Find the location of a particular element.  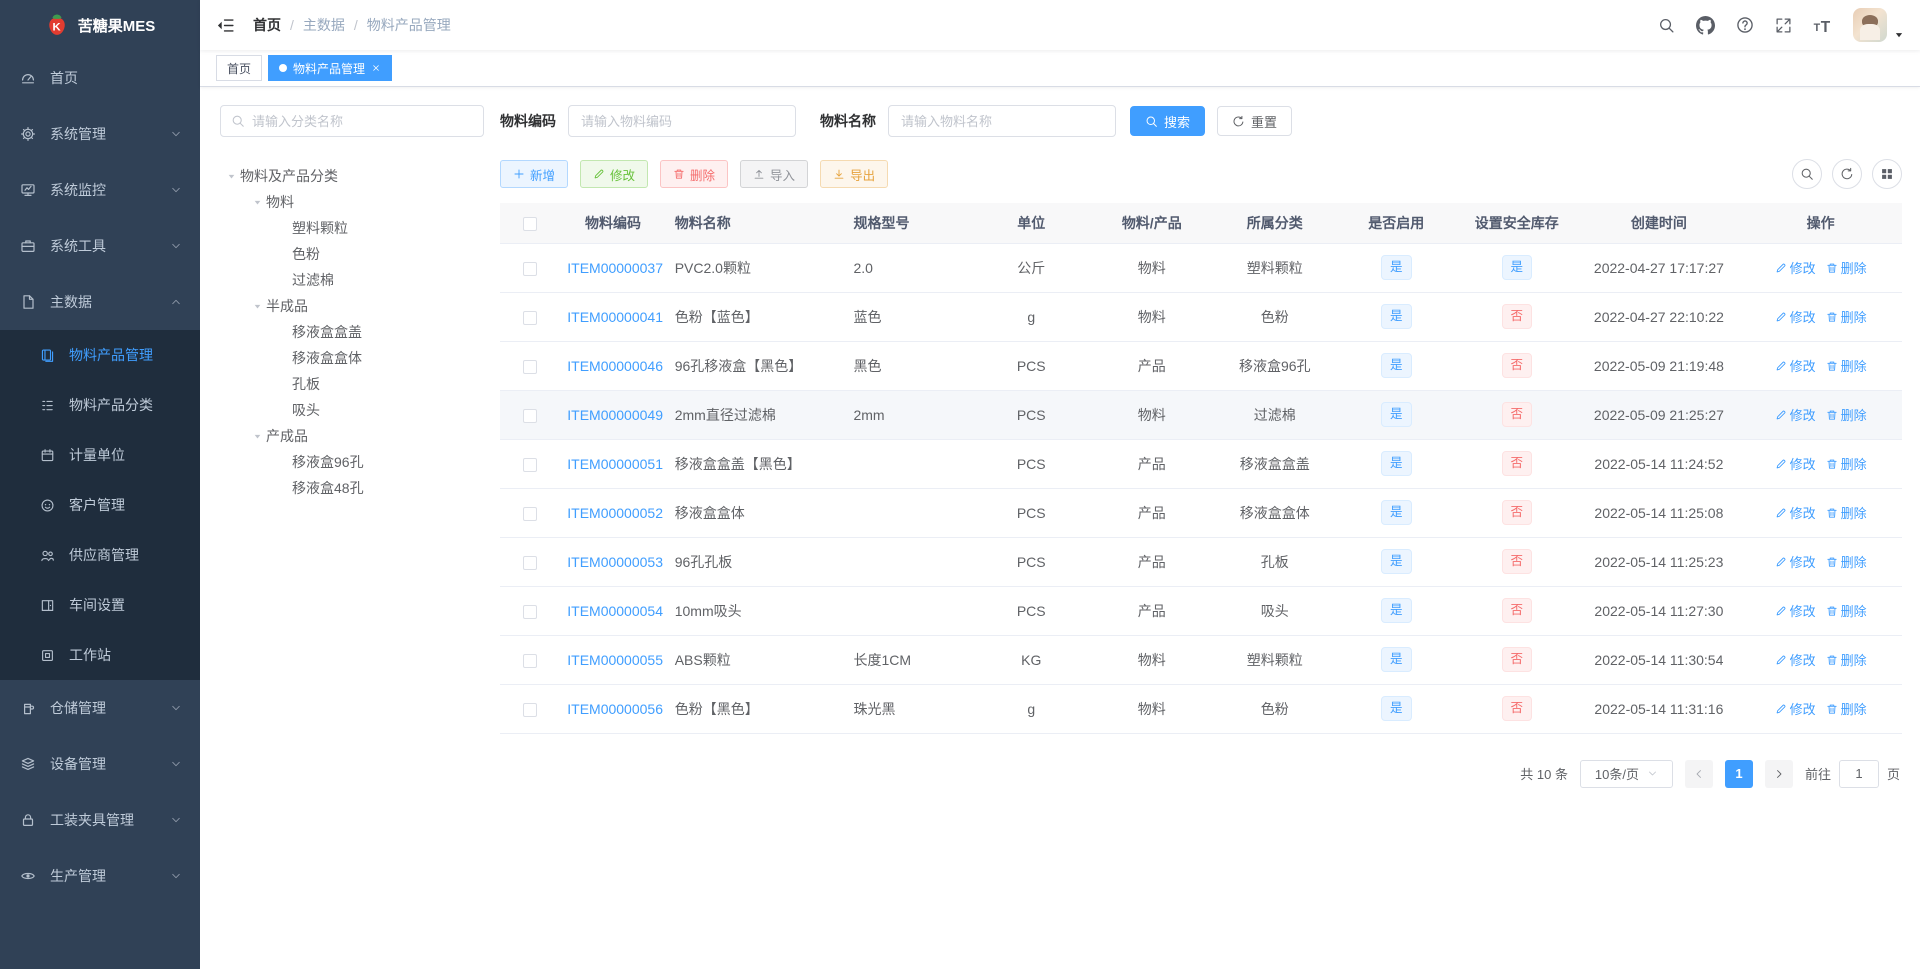

refresh-table-button is located at coordinates (1847, 174).